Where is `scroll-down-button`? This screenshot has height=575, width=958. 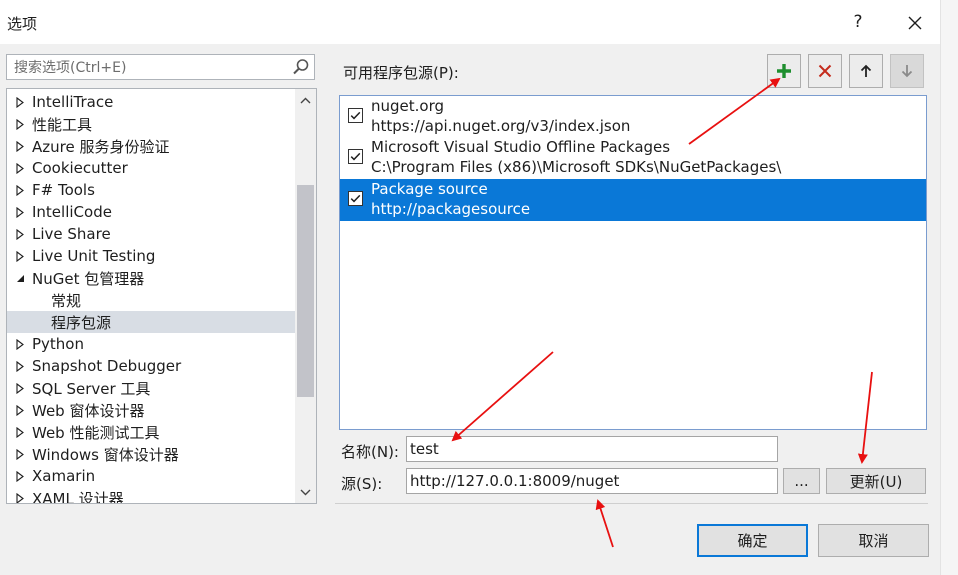 scroll-down-button is located at coordinates (305, 492).